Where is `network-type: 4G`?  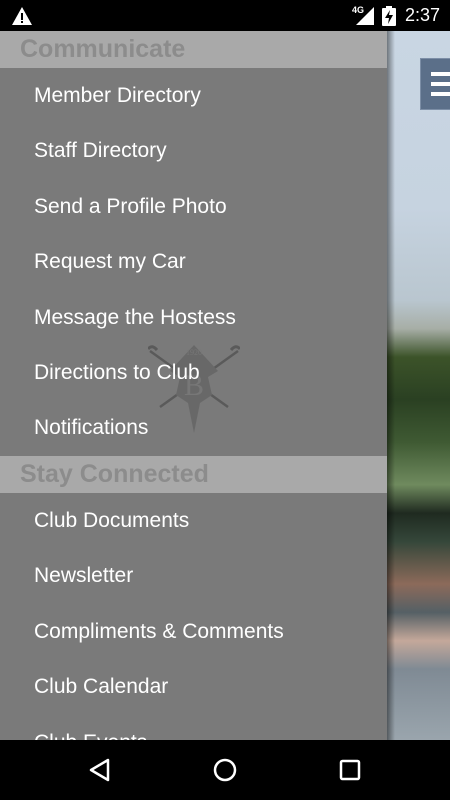
network-type: 4G is located at coordinates (358, 10).